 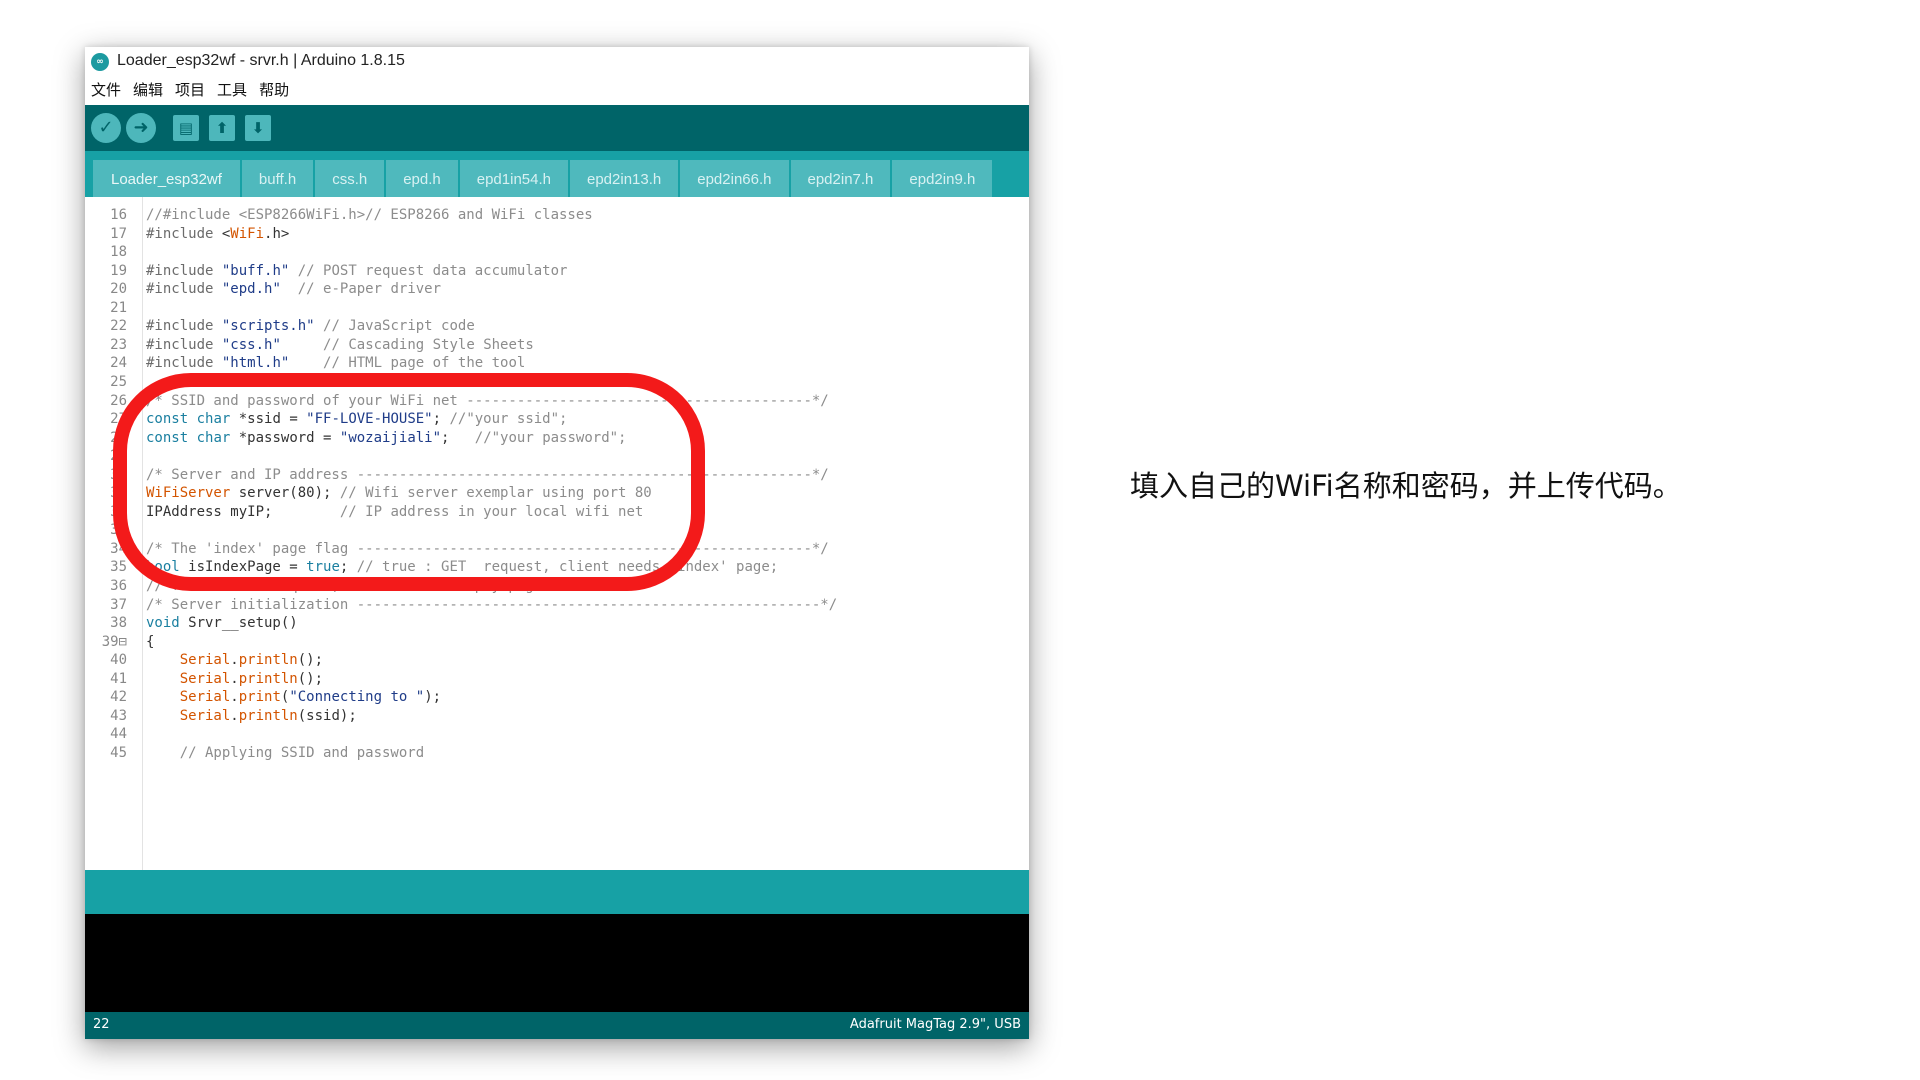 I want to click on menu-bar: 文件 编辑 项目 工具 帮助, so click(x=557, y=90).